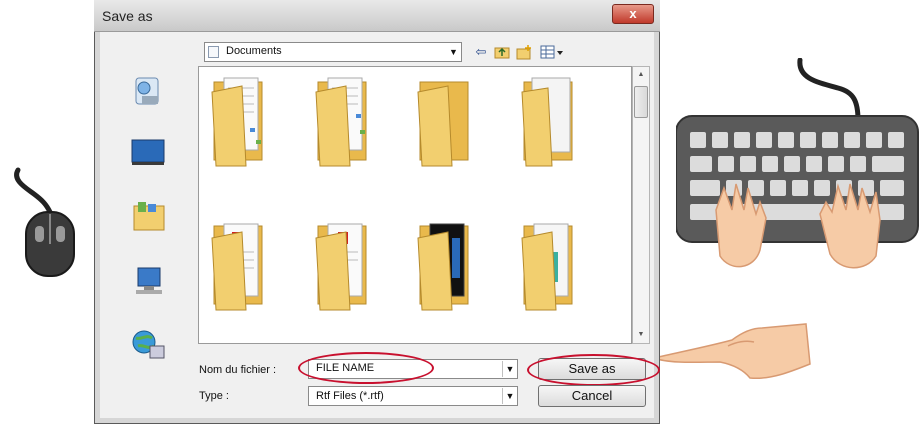  I want to click on title-bar, so click(377, 16).